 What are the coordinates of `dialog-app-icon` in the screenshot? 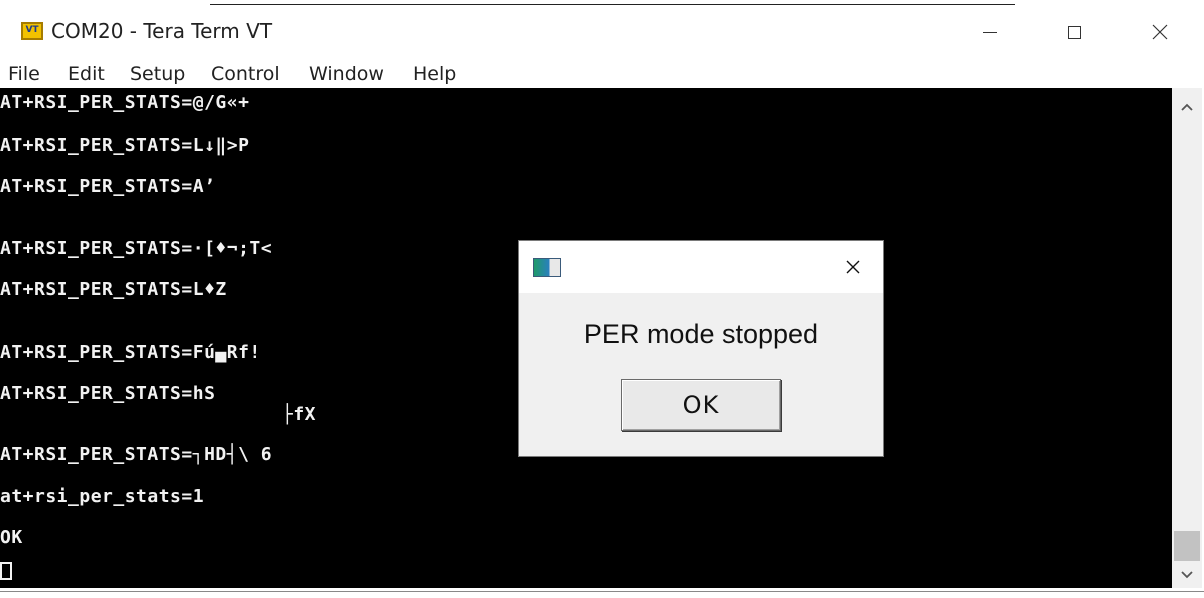 It's located at (547, 267).